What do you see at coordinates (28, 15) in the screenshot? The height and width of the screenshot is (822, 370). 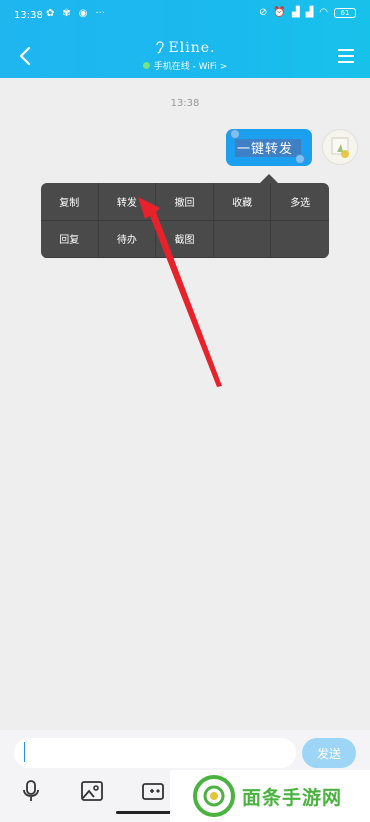 I see `status-time: 13:38` at bounding box center [28, 15].